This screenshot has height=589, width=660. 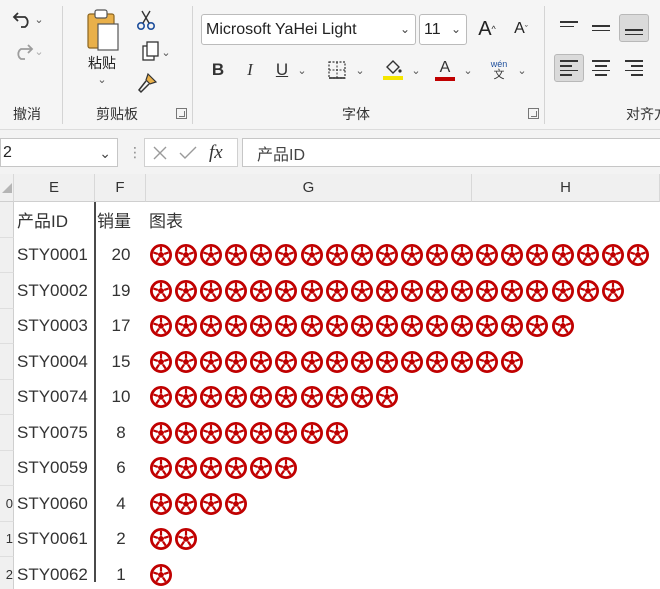 What do you see at coordinates (181, 113) in the screenshot?
I see `clipboard-launcher-icon` at bounding box center [181, 113].